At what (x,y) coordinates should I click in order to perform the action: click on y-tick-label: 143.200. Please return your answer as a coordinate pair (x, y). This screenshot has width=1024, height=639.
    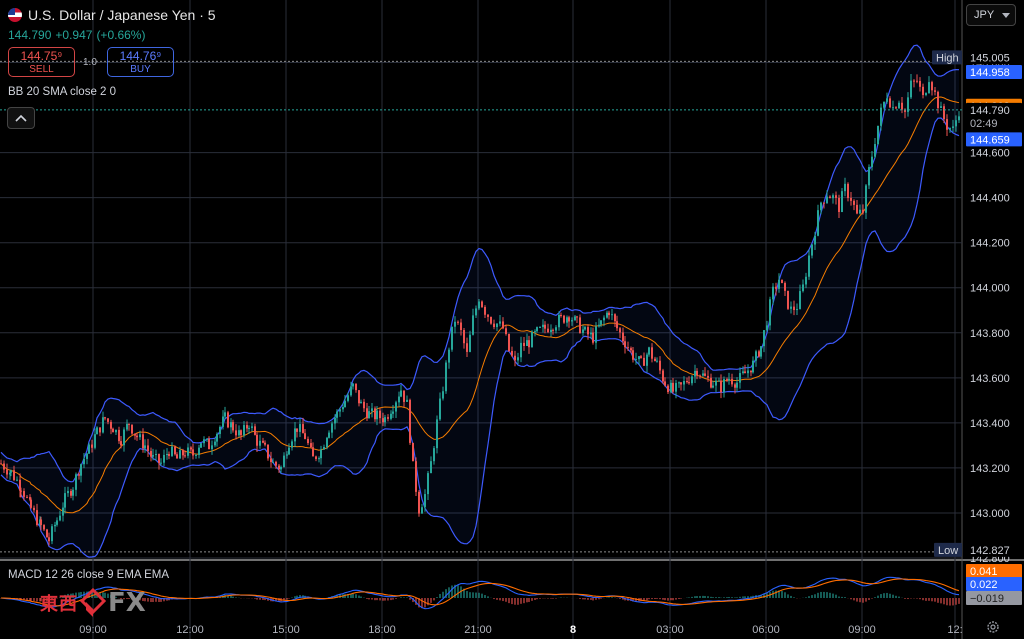
    Looking at the image, I should click on (990, 469).